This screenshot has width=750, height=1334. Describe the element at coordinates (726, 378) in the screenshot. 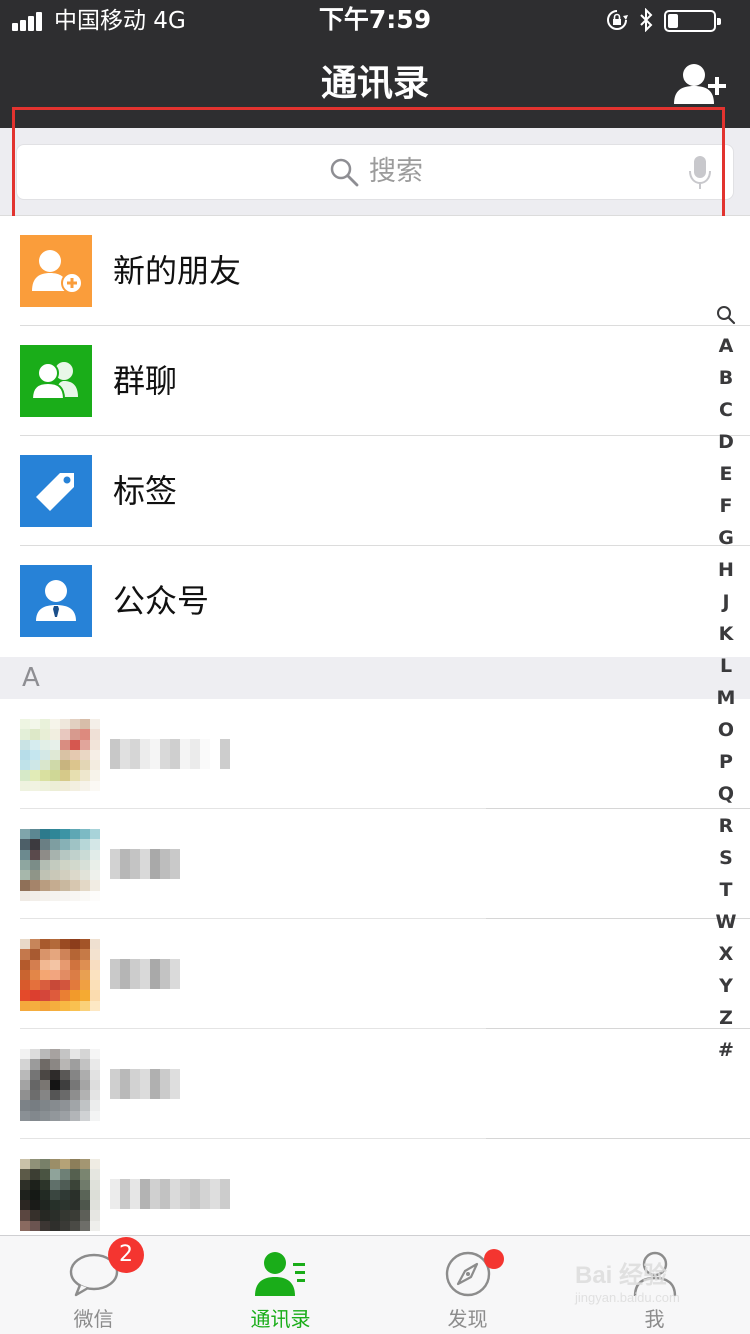

I see `index-letter: B` at that location.